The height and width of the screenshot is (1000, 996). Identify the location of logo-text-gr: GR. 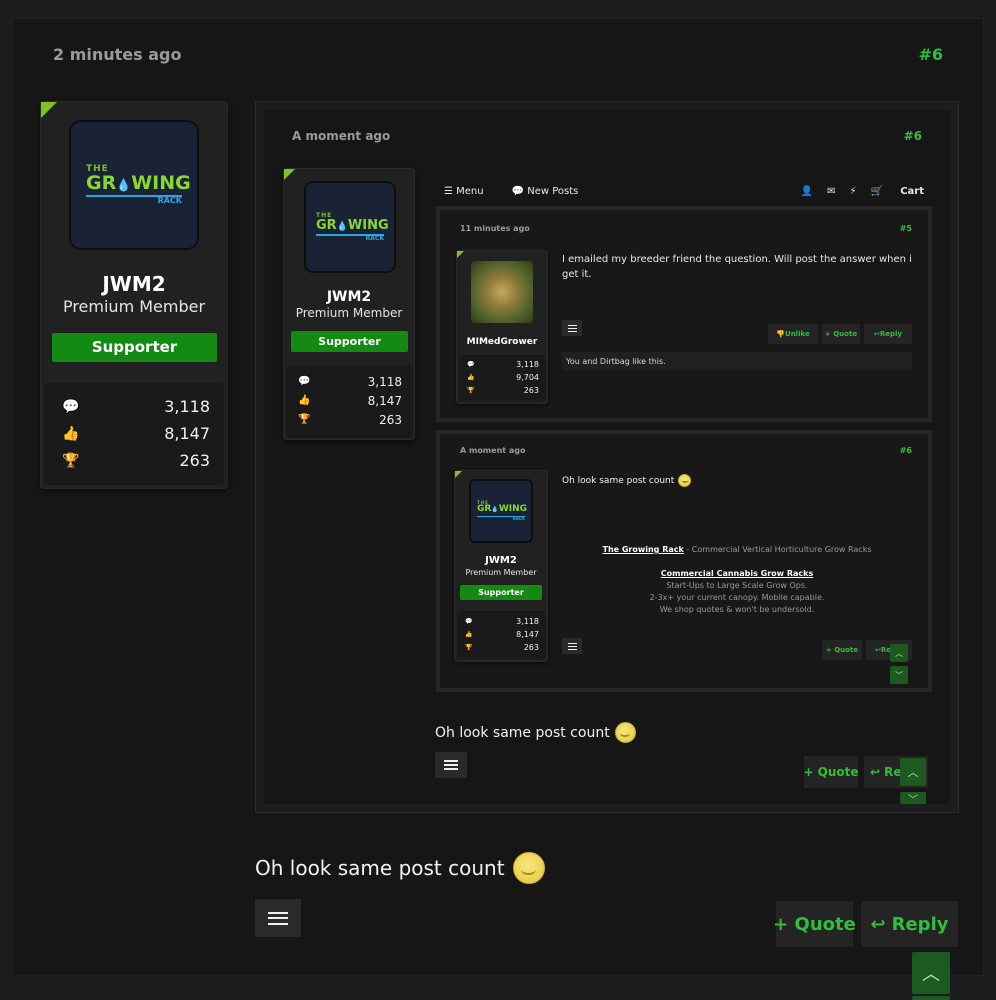
(484, 509).